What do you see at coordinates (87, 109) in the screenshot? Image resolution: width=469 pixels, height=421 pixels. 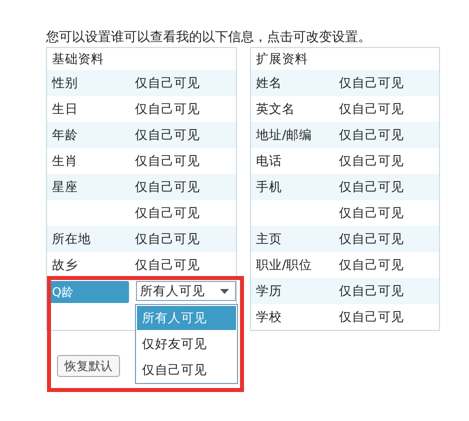 I see `field-label: 生日` at bounding box center [87, 109].